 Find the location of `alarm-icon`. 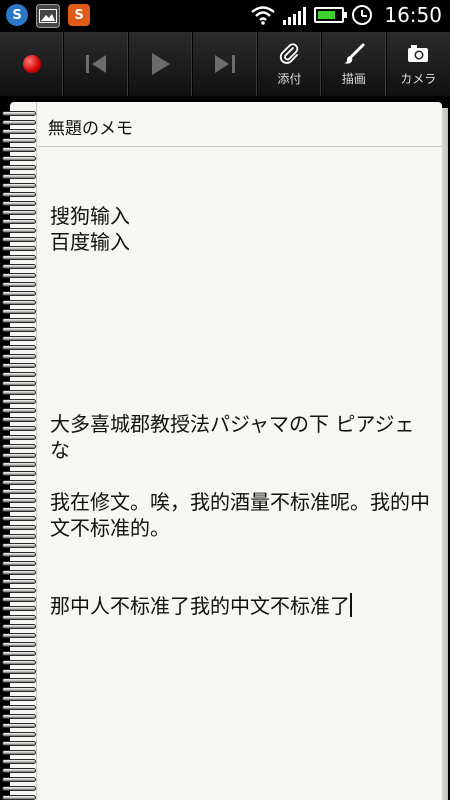

alarm-icon is located at coordinates (362, 15).